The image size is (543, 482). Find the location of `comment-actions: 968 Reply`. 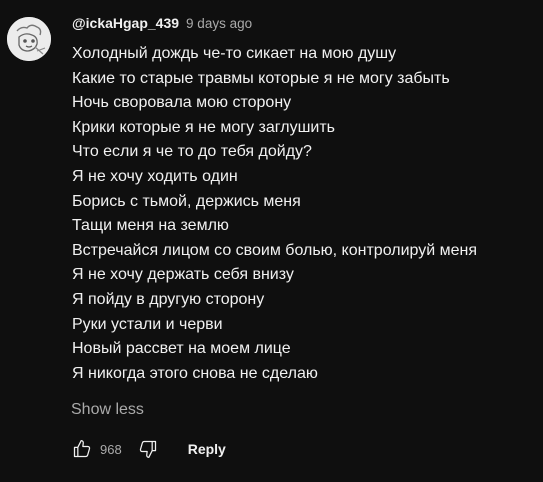

comment-actions: 968 Reply is located at coordinates (148, 449).